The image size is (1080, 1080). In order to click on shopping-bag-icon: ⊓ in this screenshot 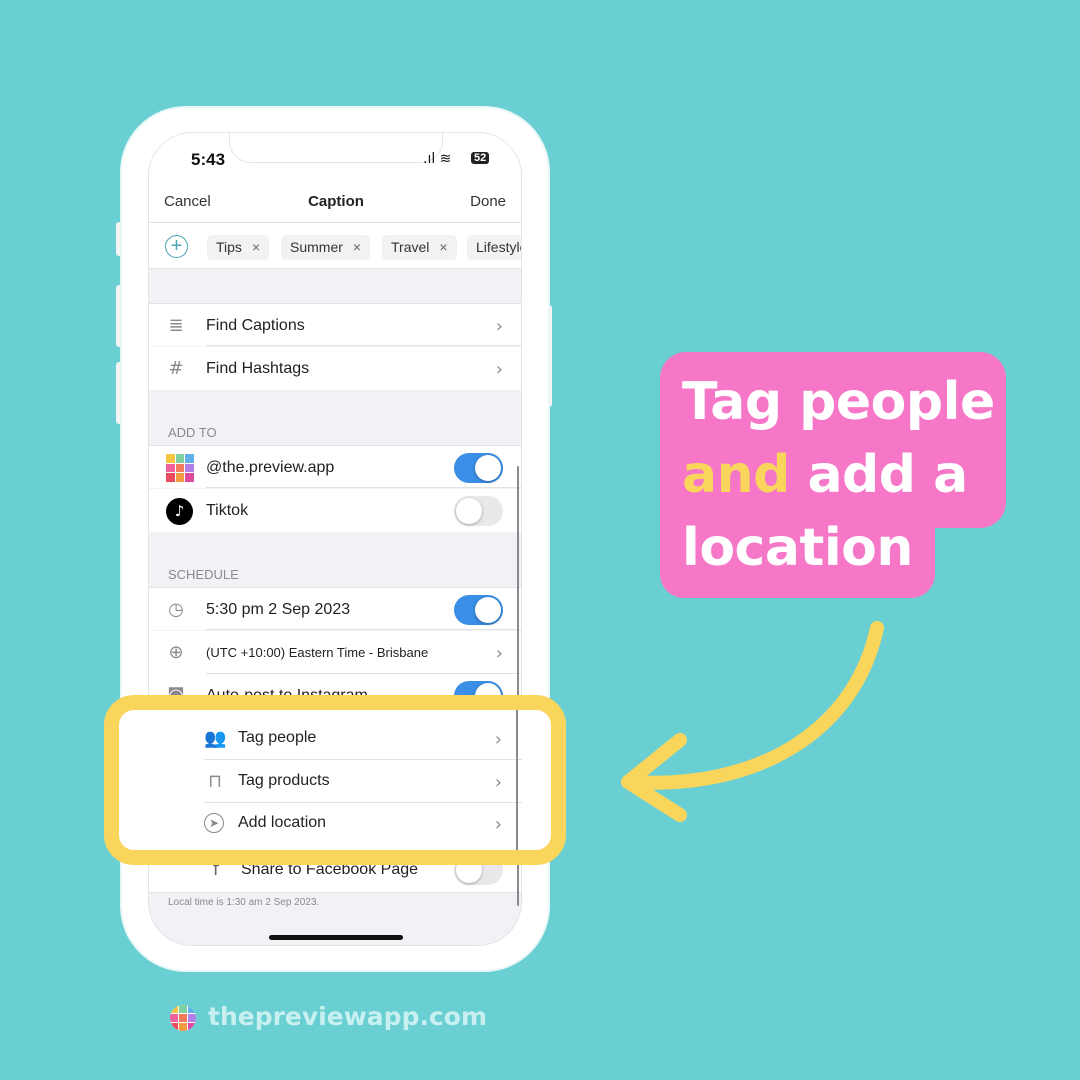, I will do `click(215, 781)`.